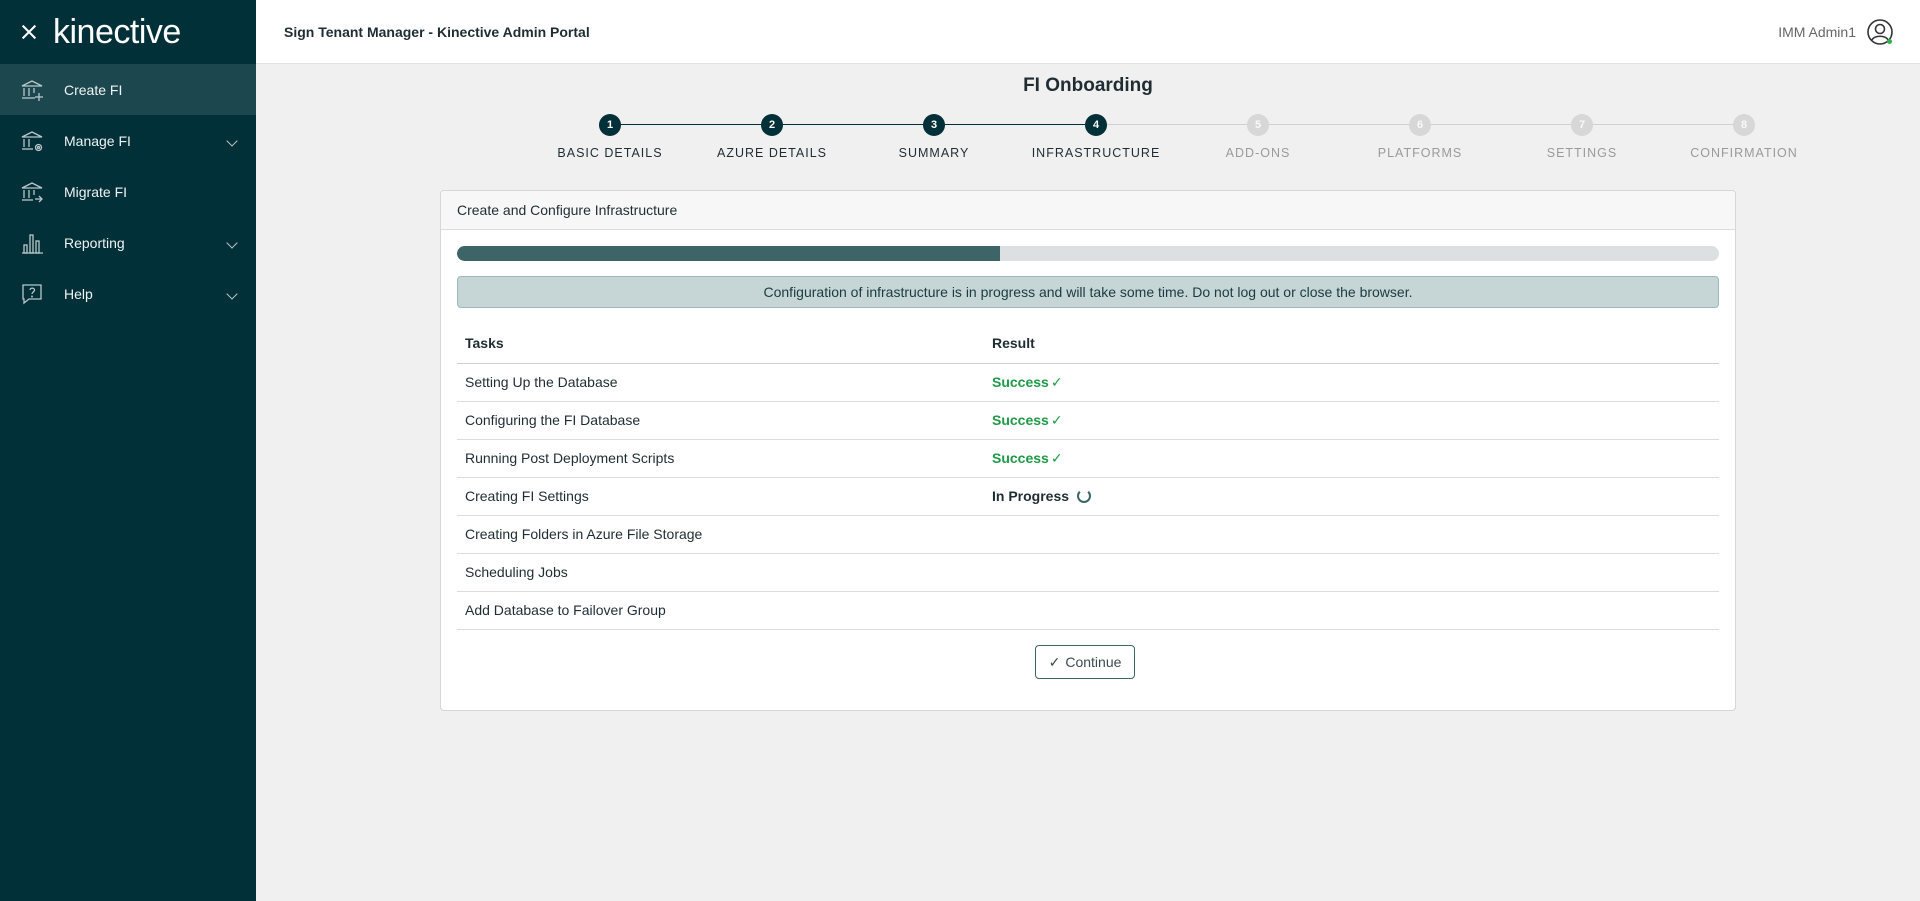 This screenshot has width=1920, height=901. I want to click on step-basic-details: 1 BASIC DETAILS, so click(610, 137).